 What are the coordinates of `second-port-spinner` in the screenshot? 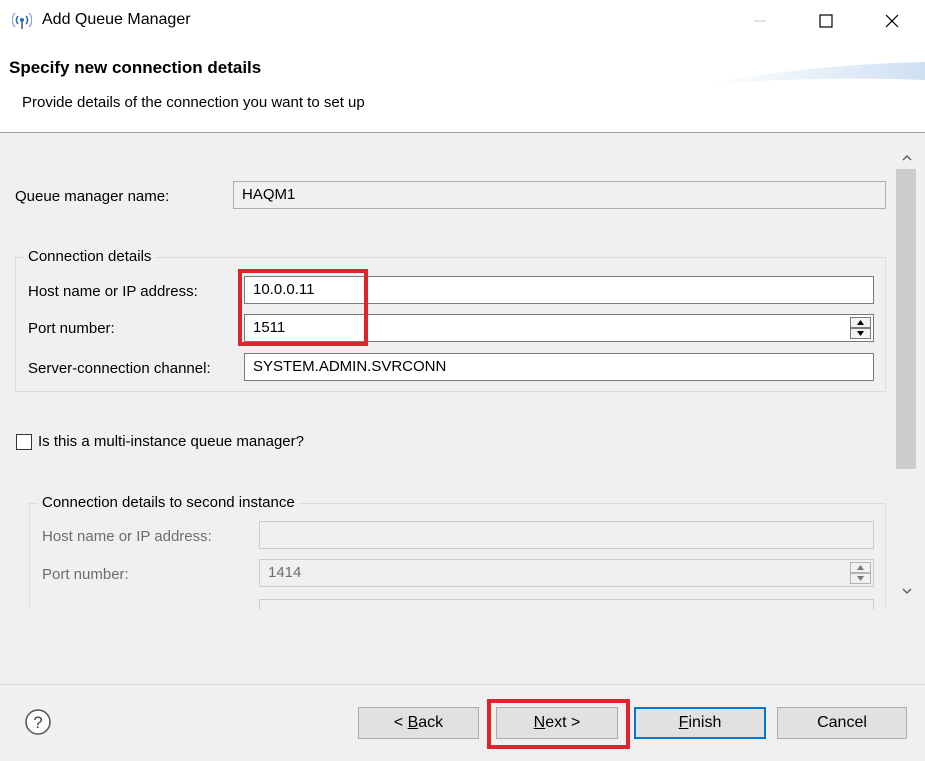 It's located at (860, 573).